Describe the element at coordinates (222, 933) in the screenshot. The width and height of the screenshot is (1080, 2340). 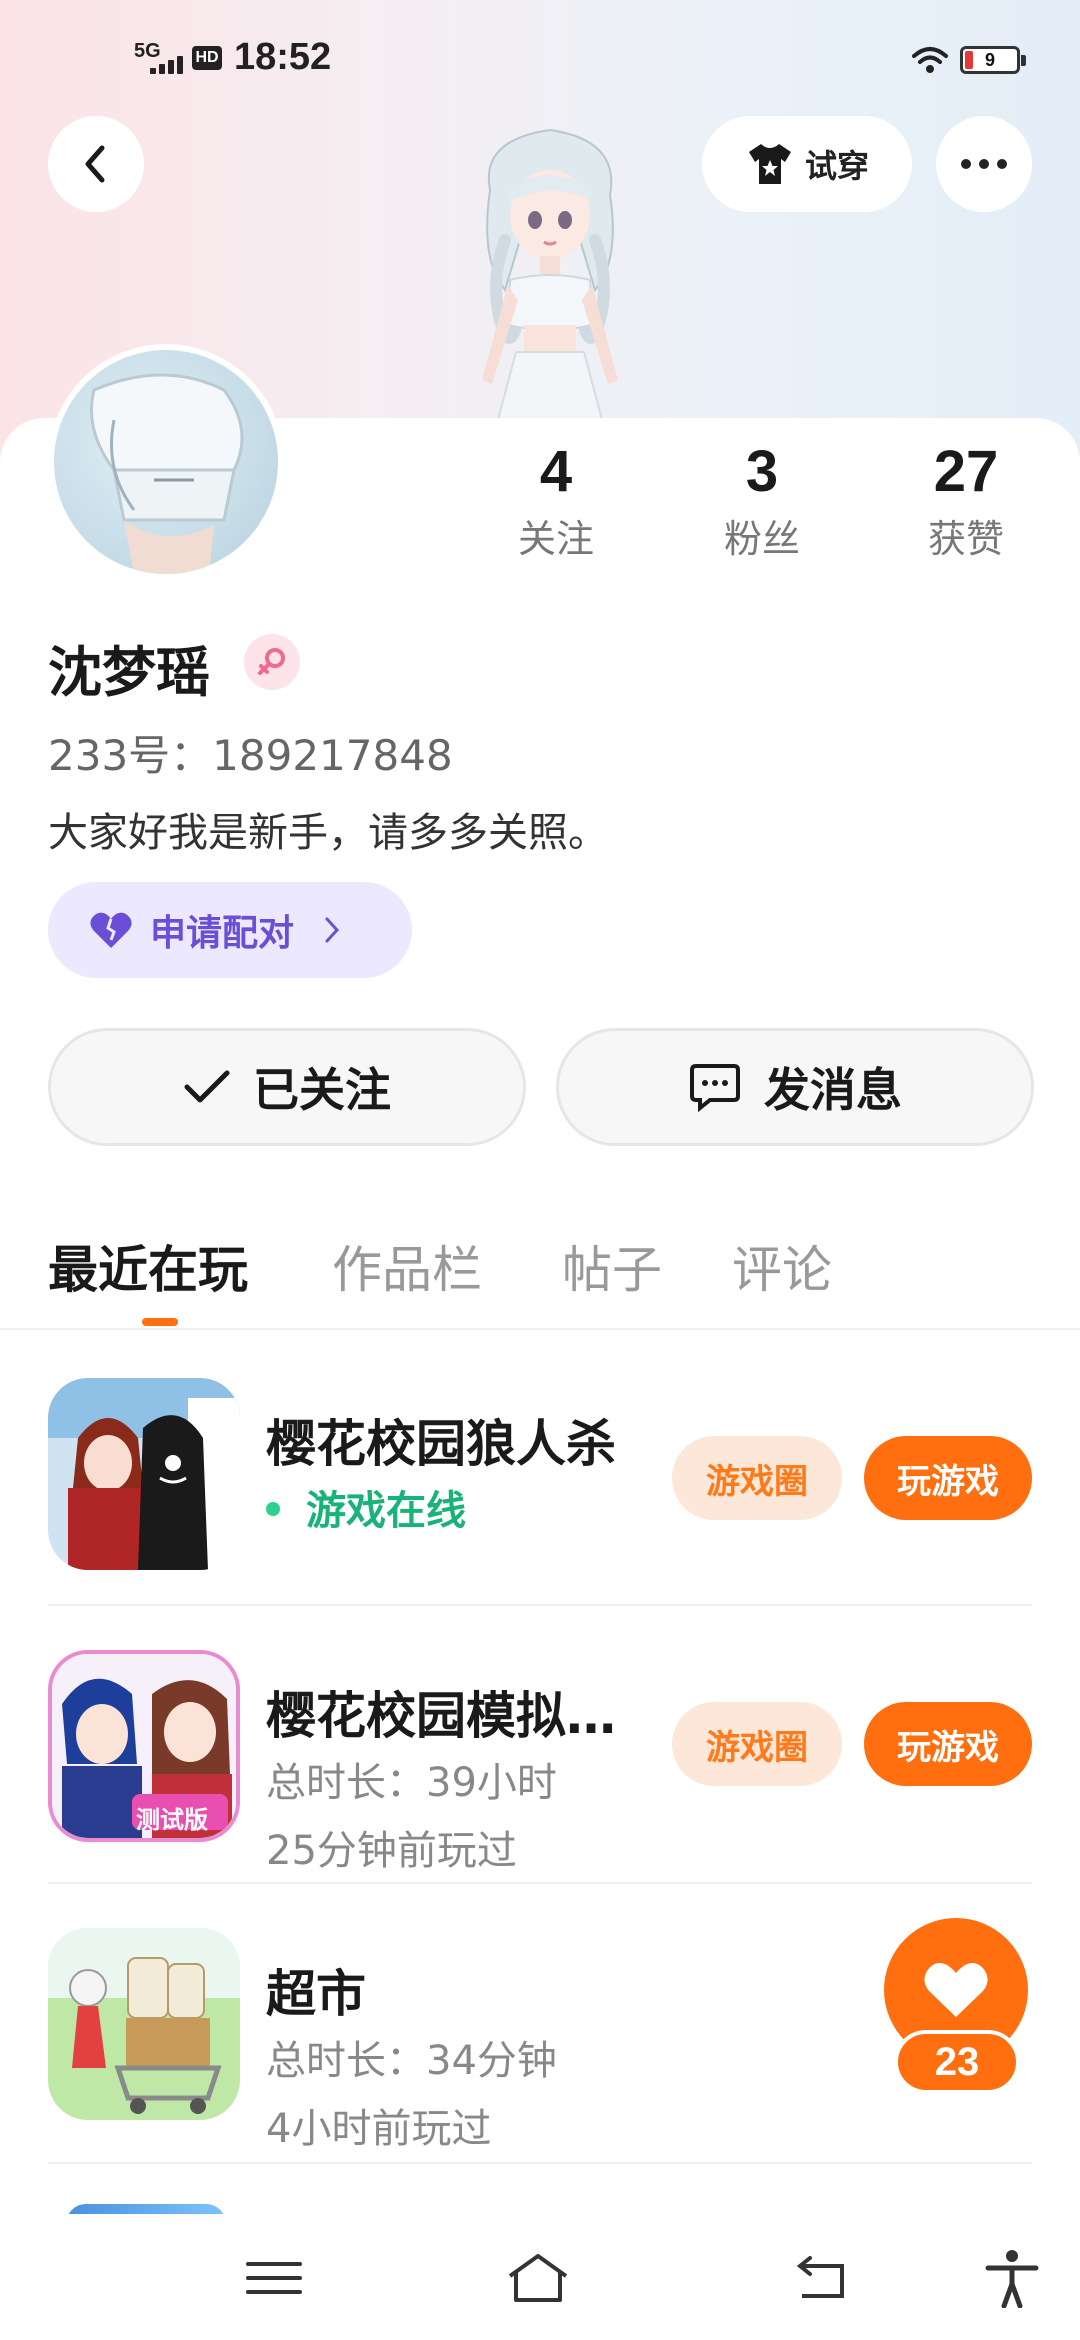
I see `pair-label: 申请配对` at that location.